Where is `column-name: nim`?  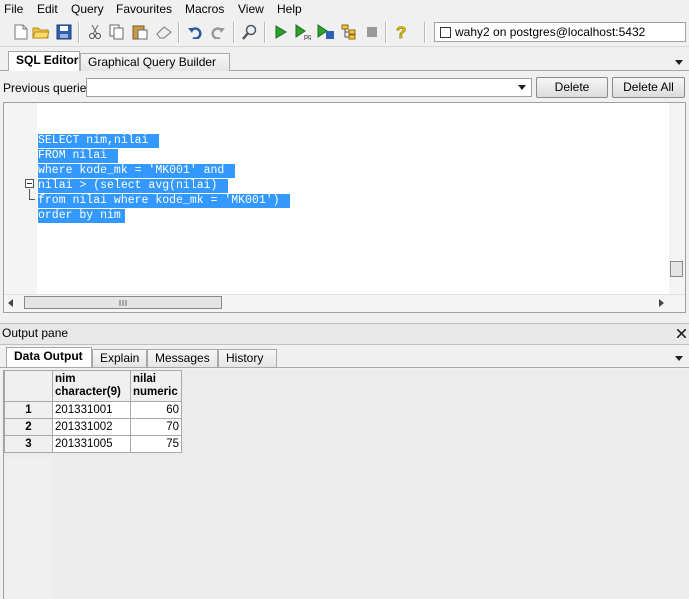
column-name: nim is located at coordinates (65, 379).